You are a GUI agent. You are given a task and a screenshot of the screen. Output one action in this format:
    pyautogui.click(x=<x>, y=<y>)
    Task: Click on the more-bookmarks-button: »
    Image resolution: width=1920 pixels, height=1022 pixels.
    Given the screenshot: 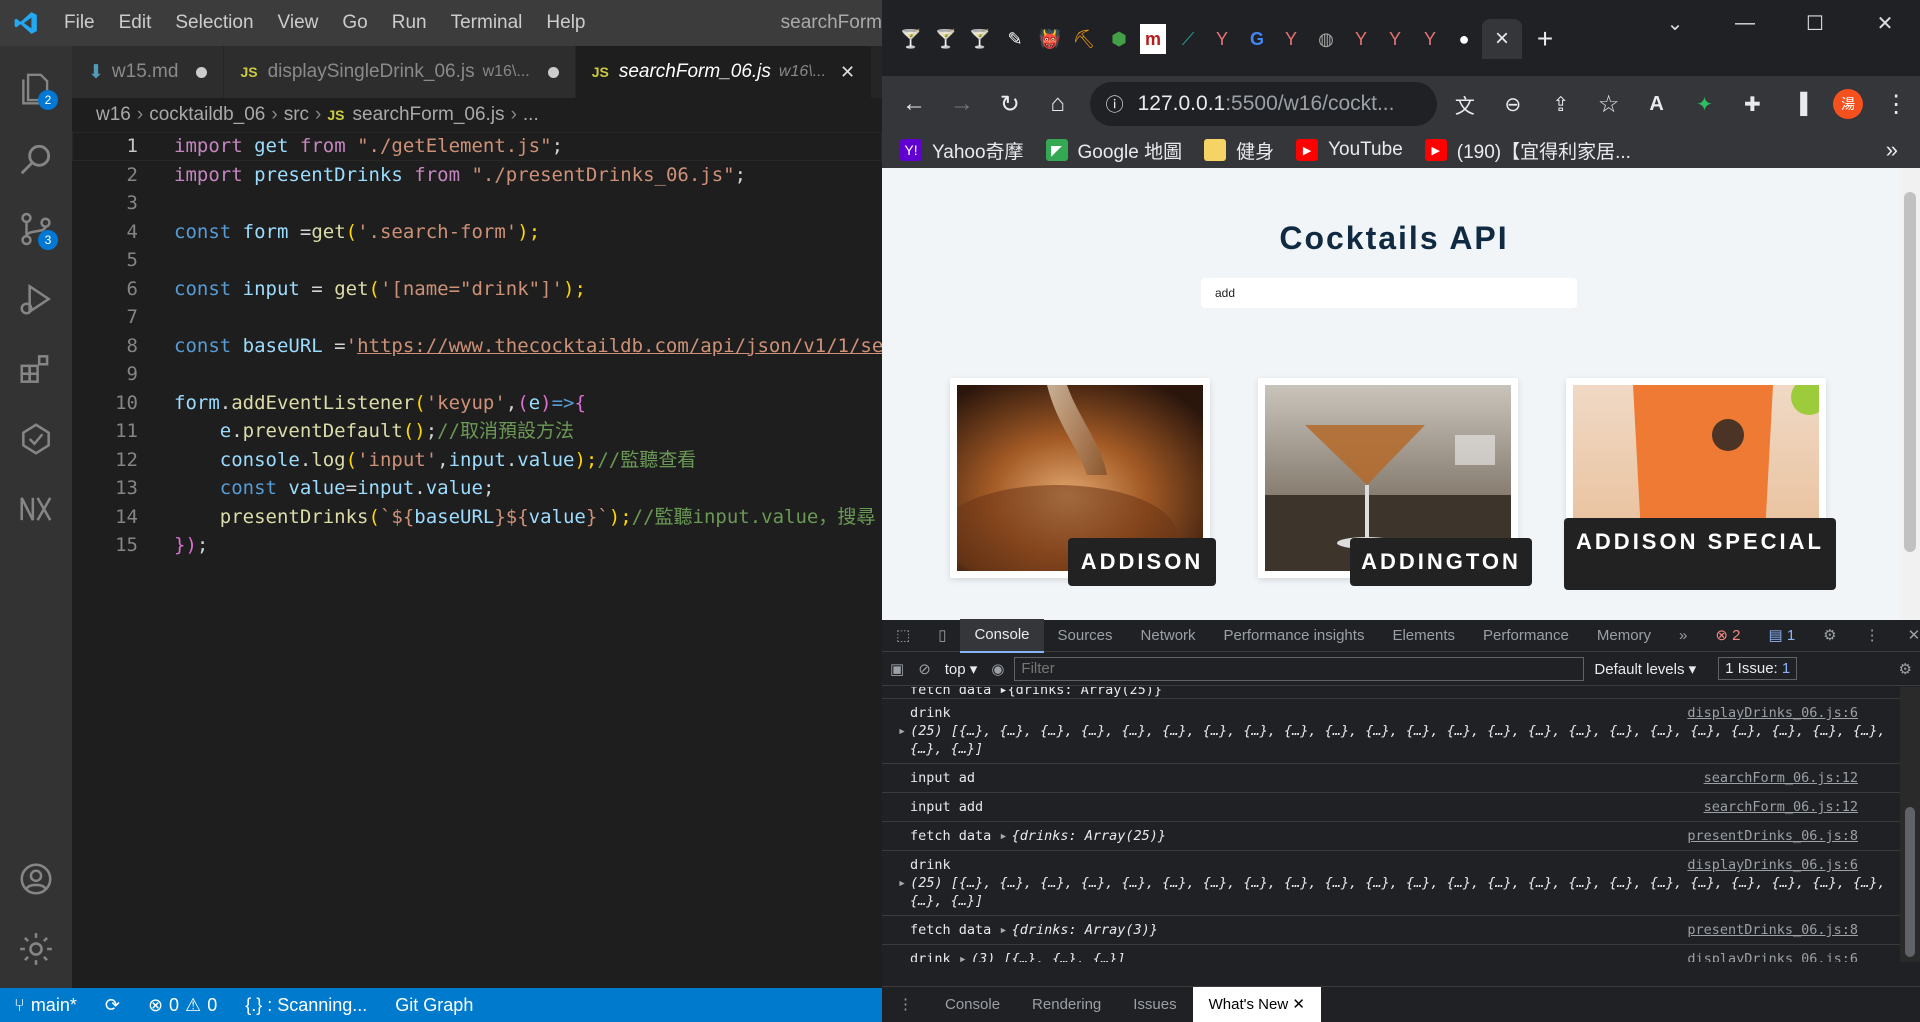 What is the action you would take?
    pyautogui.click(x=1892, y=150)
    